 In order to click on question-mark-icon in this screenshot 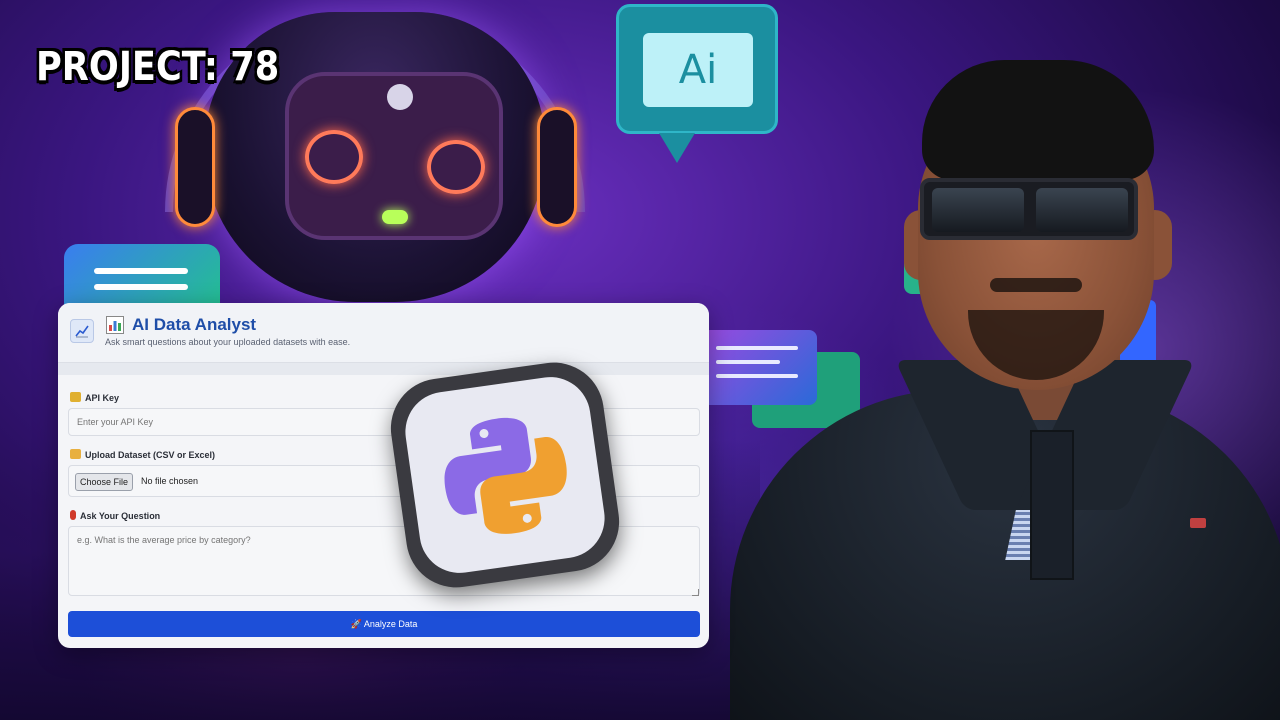, I will do `click(73, 515)`.